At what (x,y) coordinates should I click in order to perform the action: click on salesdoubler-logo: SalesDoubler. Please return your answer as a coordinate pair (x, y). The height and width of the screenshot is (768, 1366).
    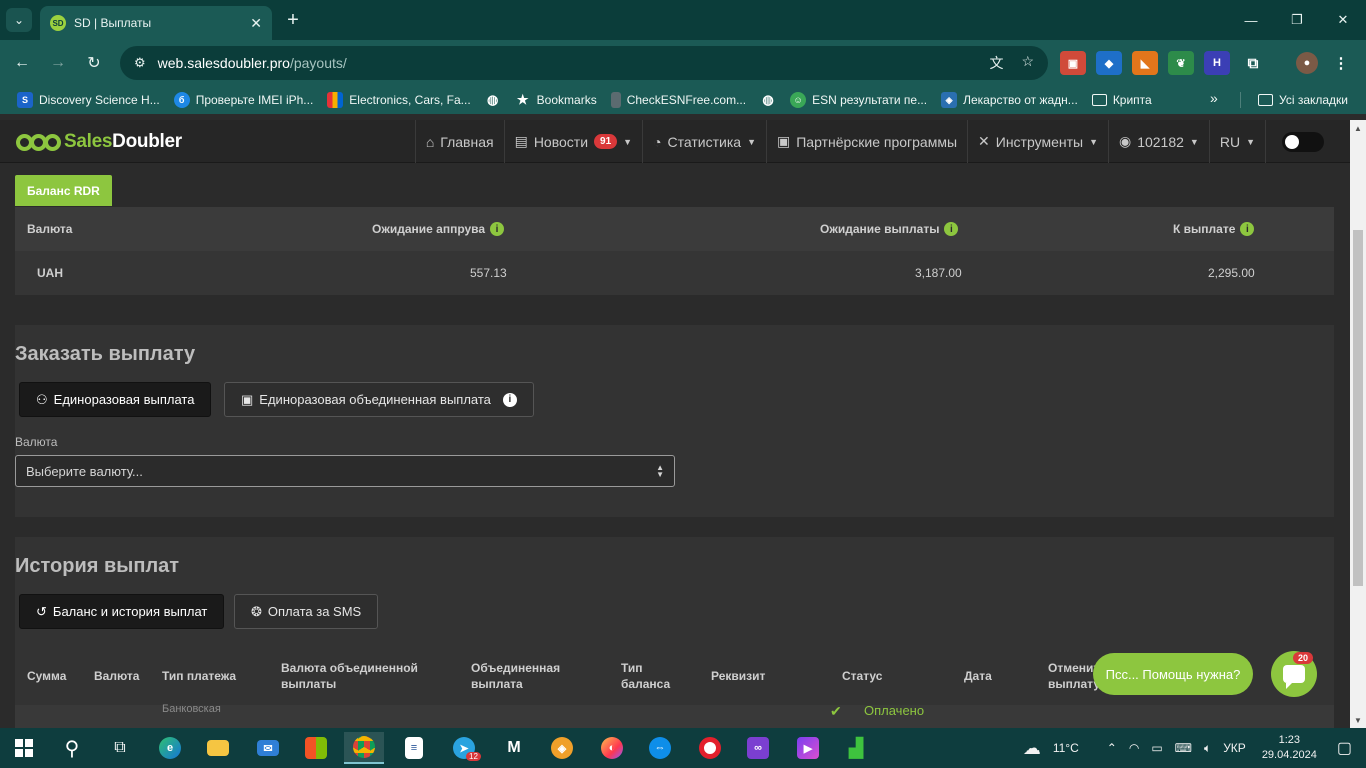
    Looking at the image, I should click on (99, 142).